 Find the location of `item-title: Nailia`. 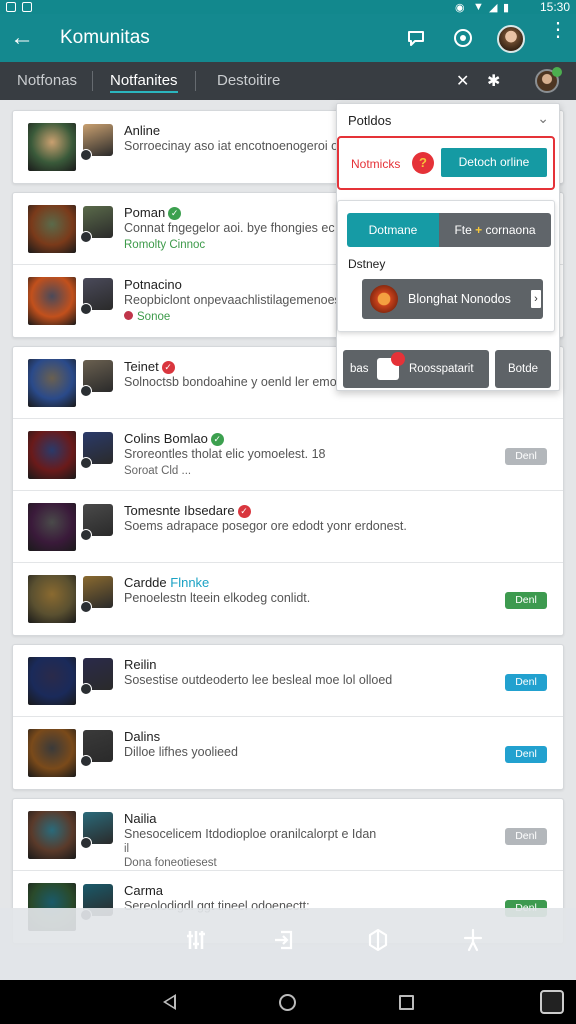

item-title: Nailia is located at coordinates (140, 818).